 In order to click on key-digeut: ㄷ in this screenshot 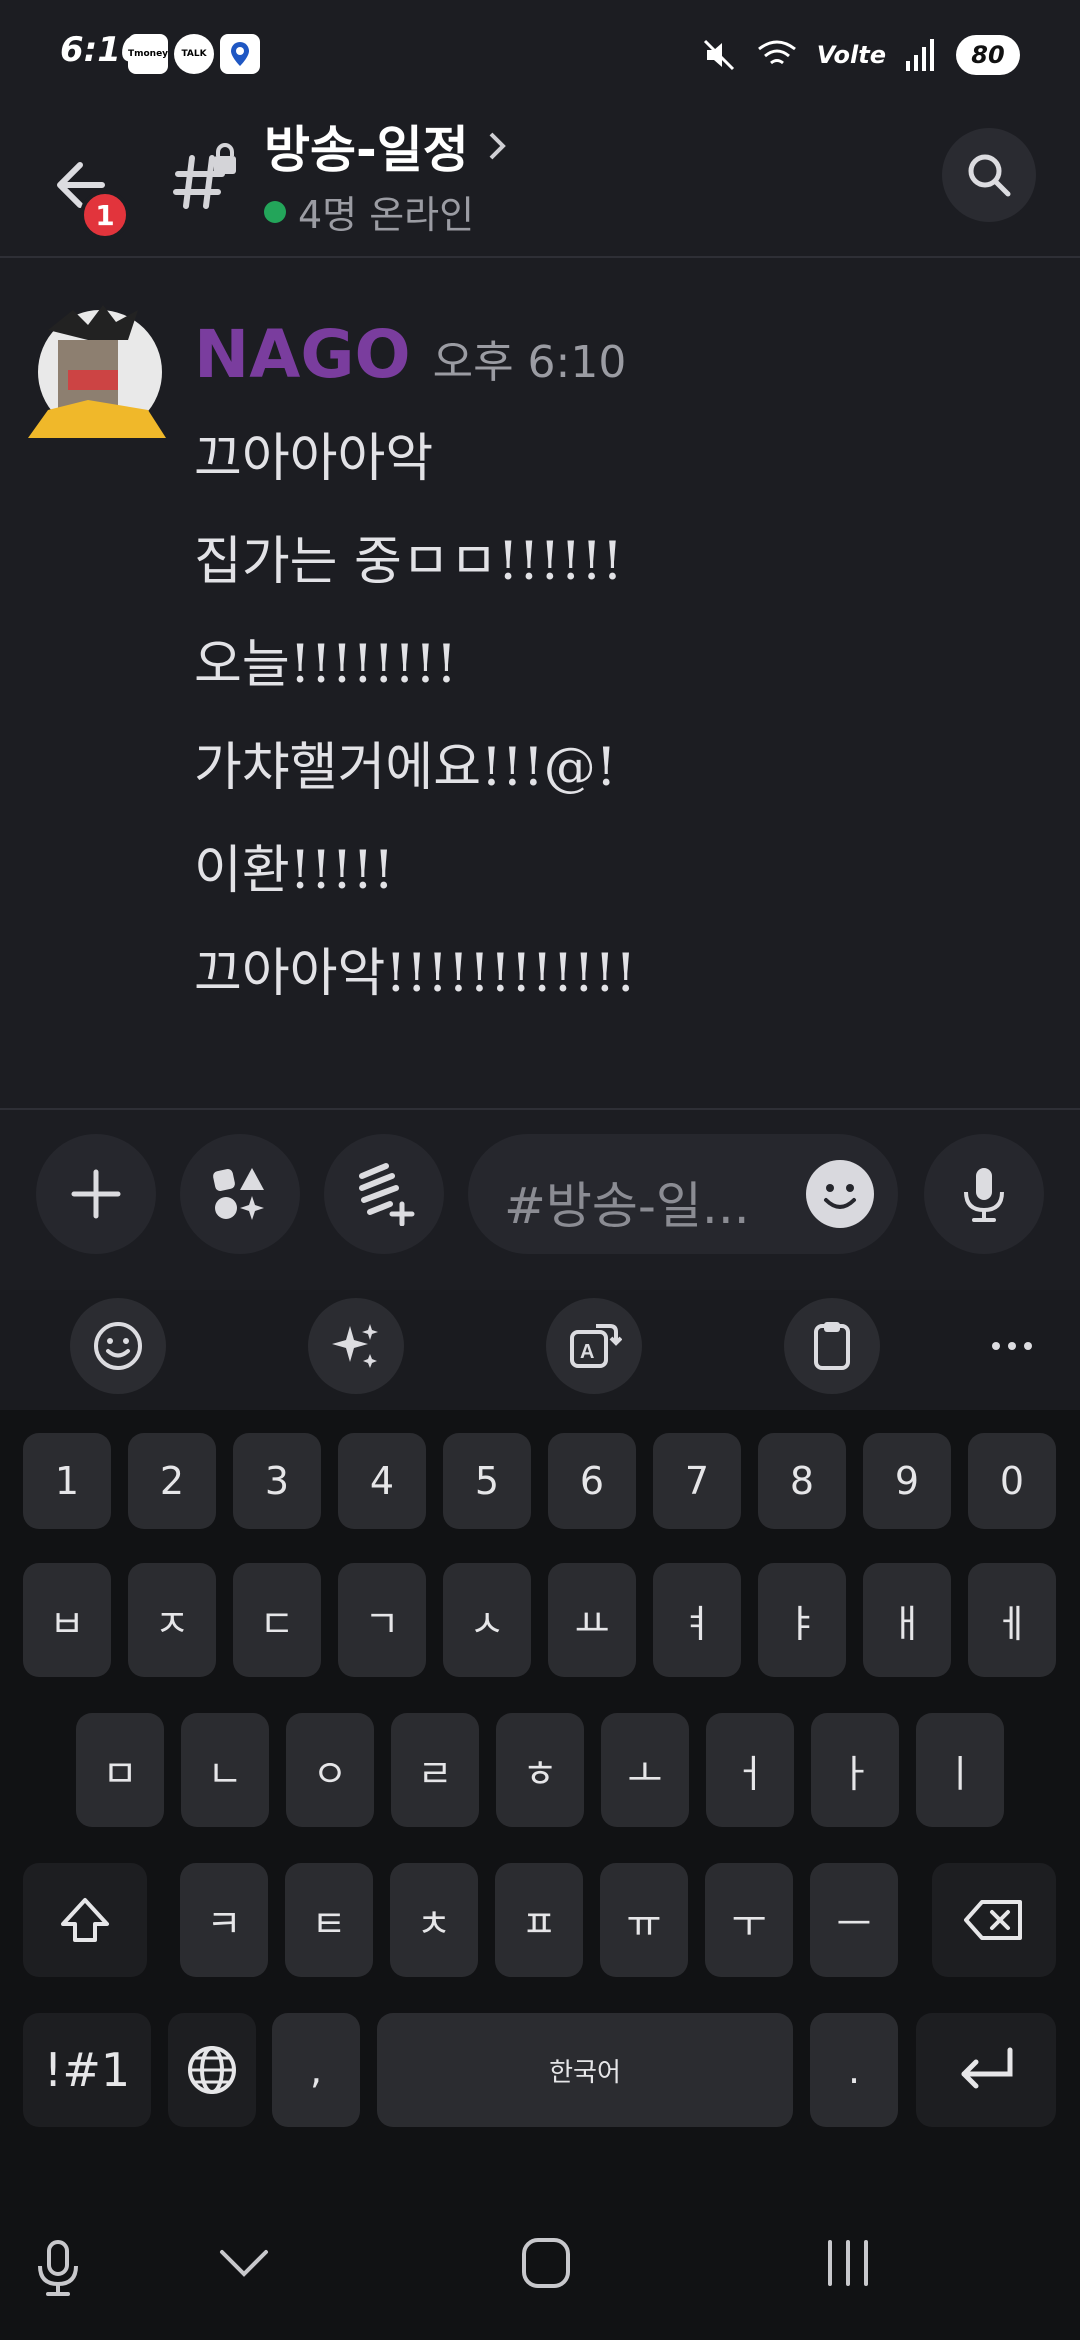, I will do `click(277, 1620)`.